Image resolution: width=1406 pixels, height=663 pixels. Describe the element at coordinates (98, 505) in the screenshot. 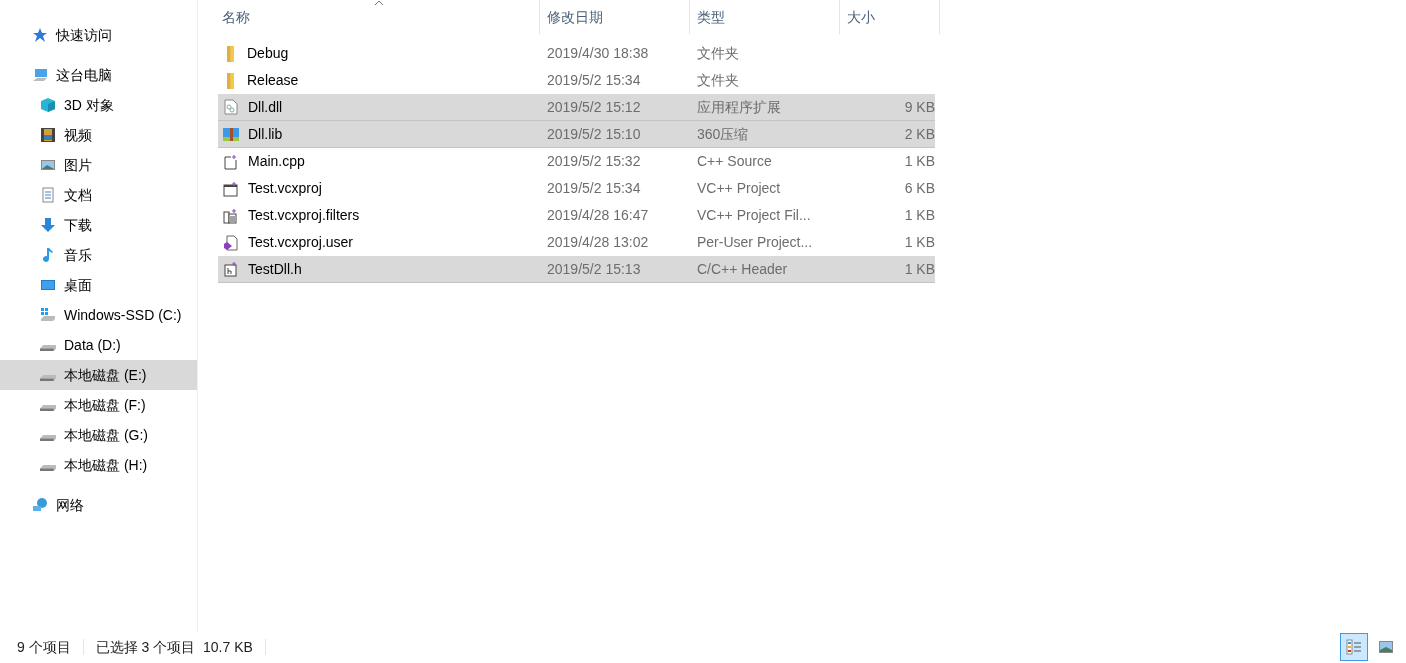

I see `sidebar-item: 网络` at that location.